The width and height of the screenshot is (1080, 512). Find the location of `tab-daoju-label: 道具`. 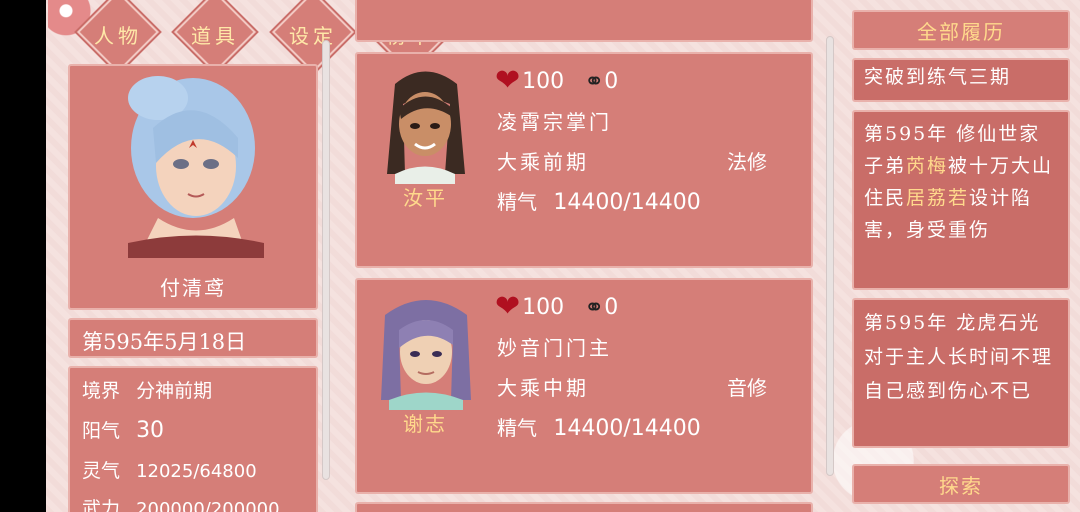

tab-daoju-label: 道具 is located at coordinates (215, 34).